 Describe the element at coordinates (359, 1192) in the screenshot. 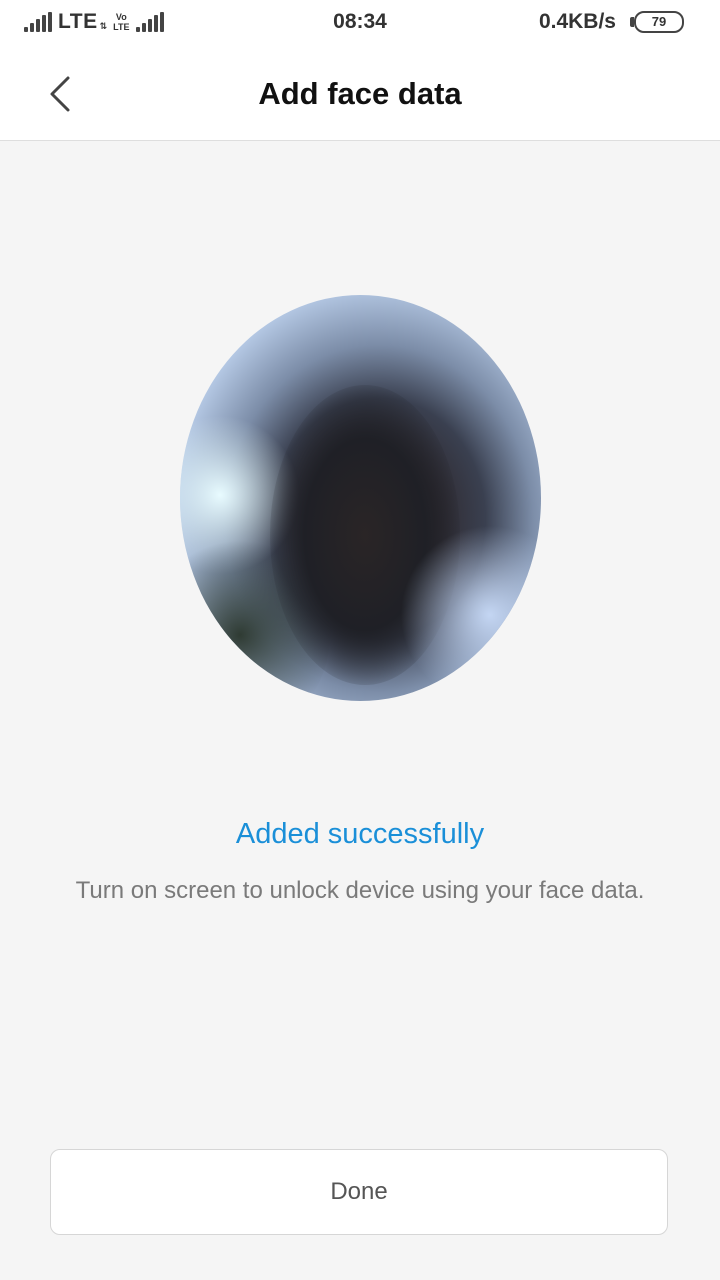

I see `done-button: Done` at that location.